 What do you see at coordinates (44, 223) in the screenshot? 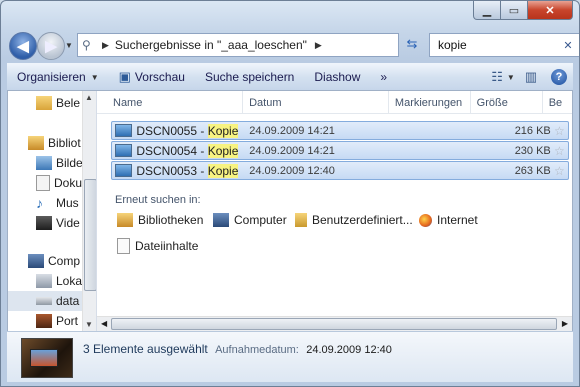
I see `videos-icon` at bounding box center [44, 223].